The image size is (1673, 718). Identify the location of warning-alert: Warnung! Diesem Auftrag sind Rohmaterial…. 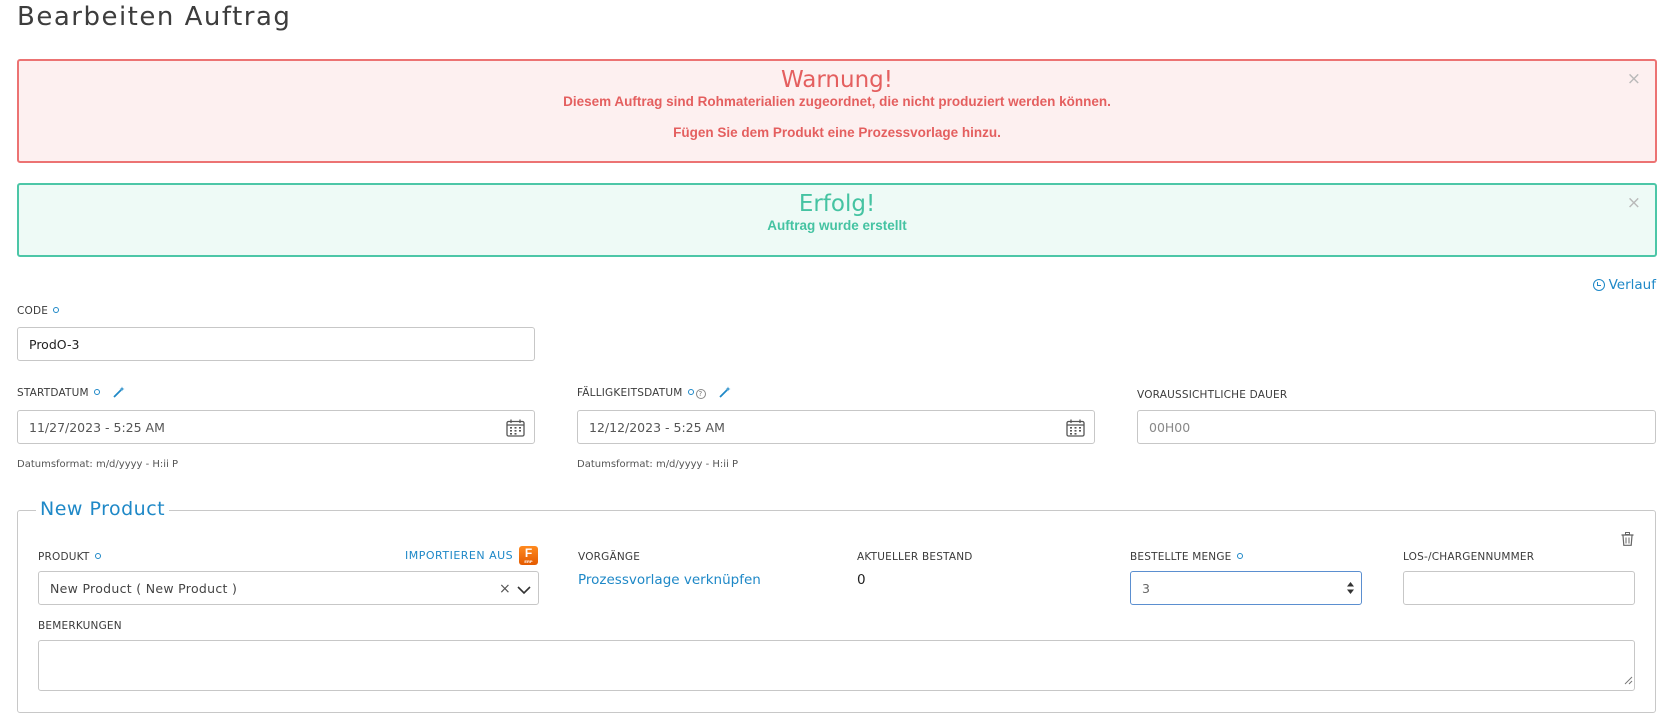
(837, 111).